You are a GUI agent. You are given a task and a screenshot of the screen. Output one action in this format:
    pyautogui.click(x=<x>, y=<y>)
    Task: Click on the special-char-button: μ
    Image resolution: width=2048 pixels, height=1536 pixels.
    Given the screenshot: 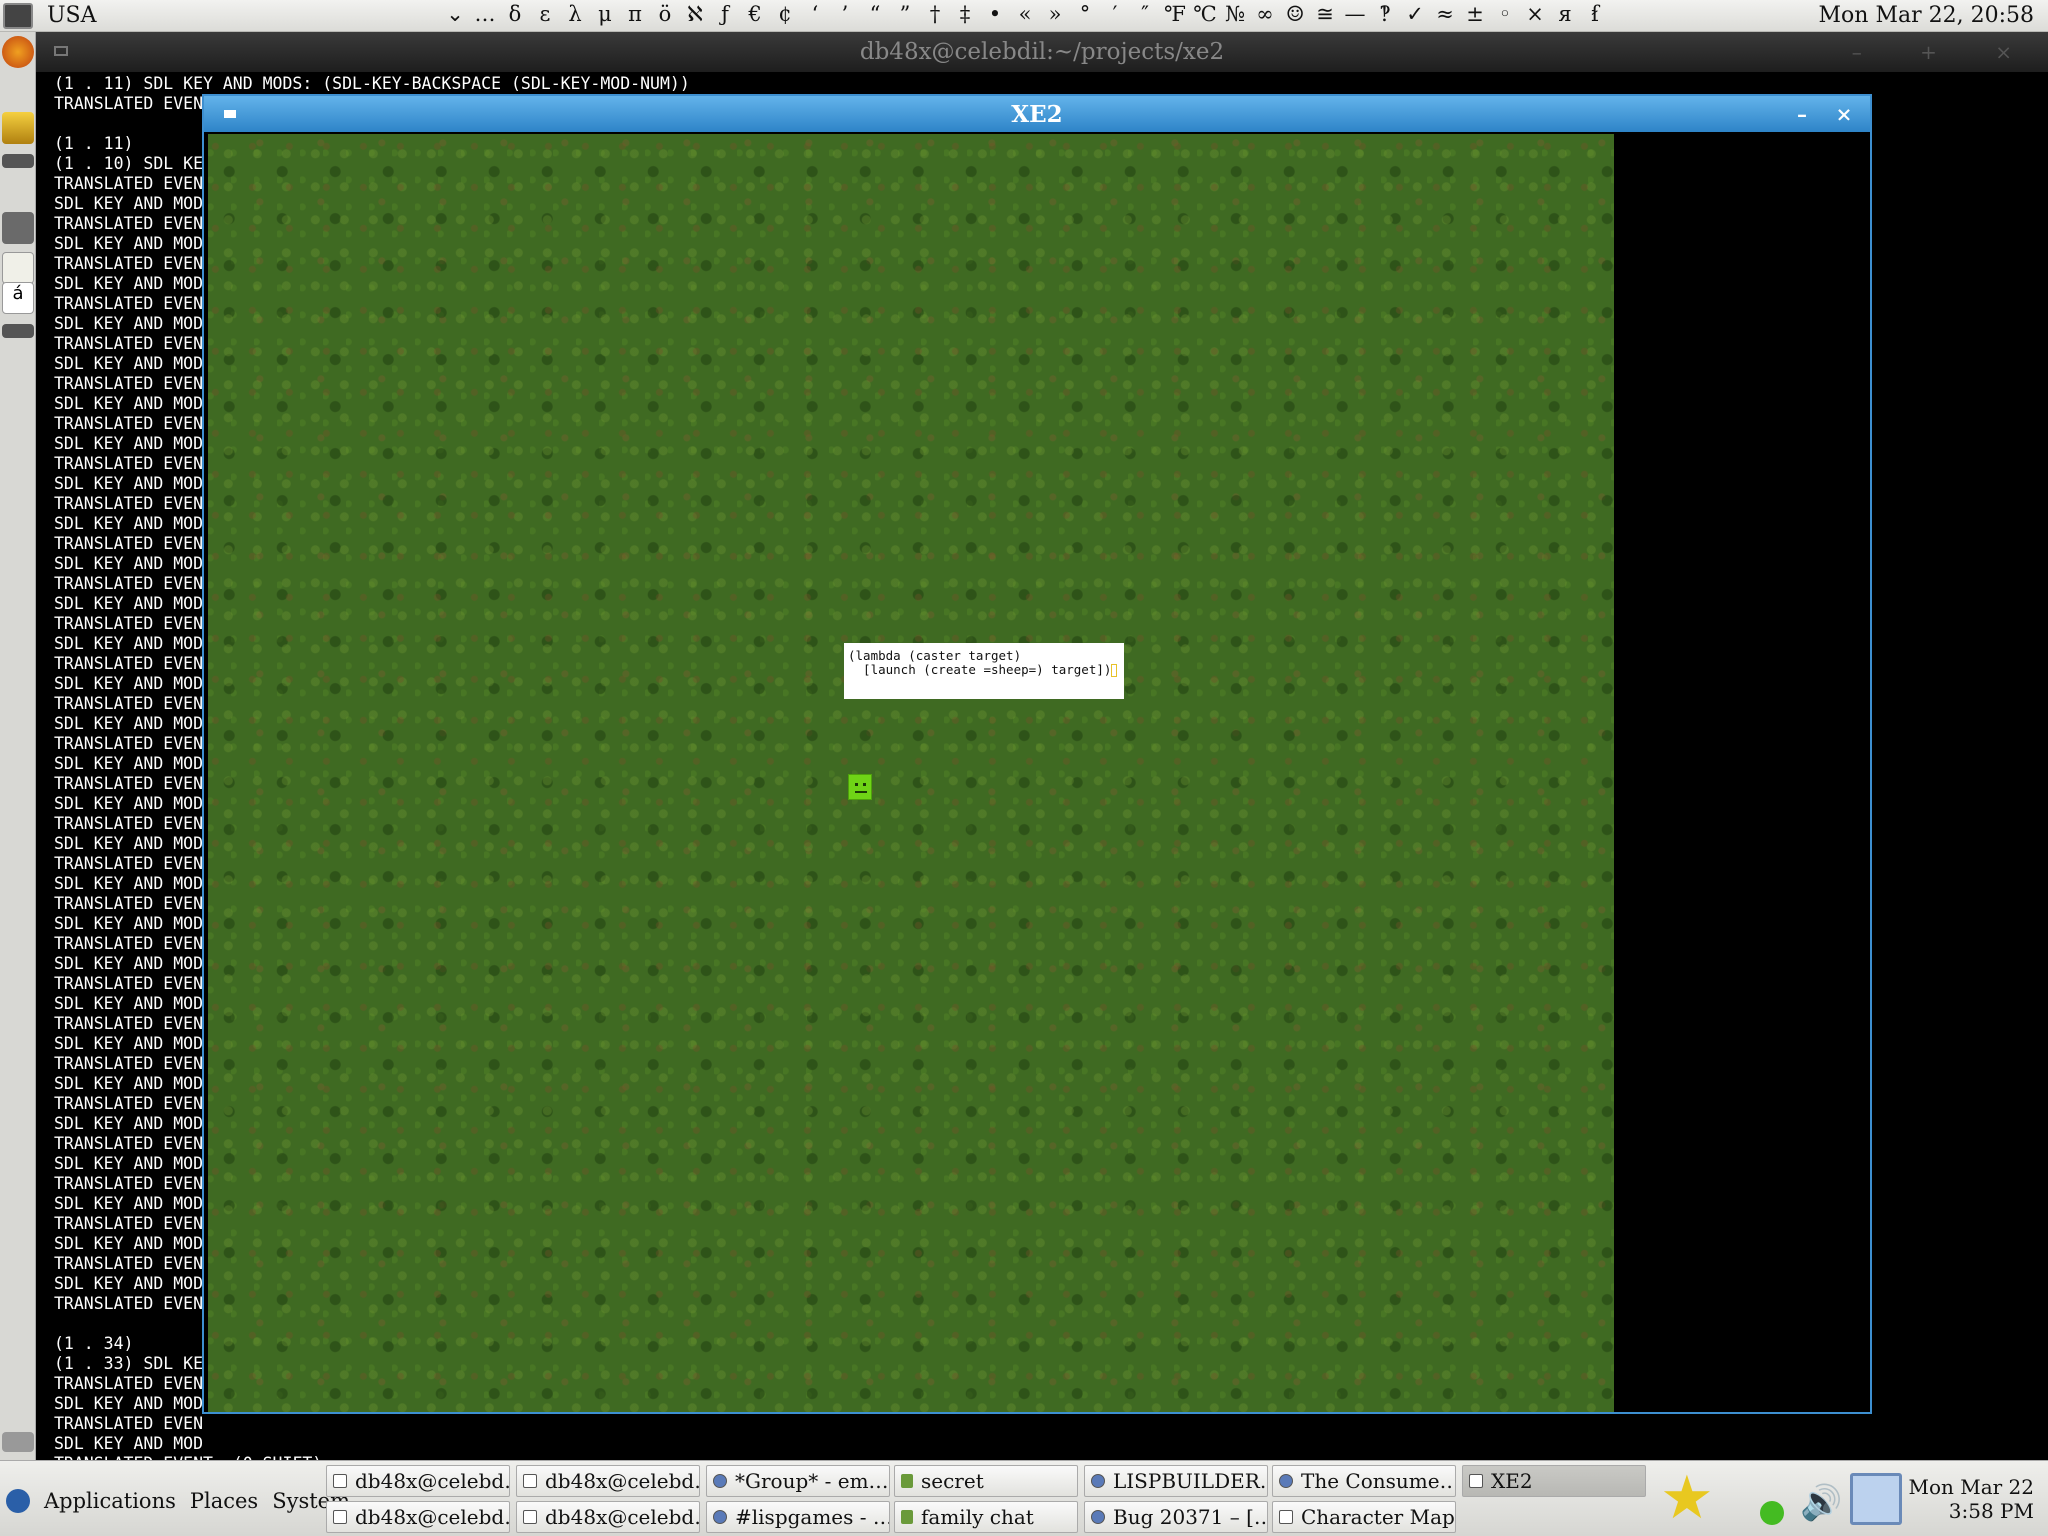 What is the action you would take?
    pyautogui.click(x=605, y=14)
    